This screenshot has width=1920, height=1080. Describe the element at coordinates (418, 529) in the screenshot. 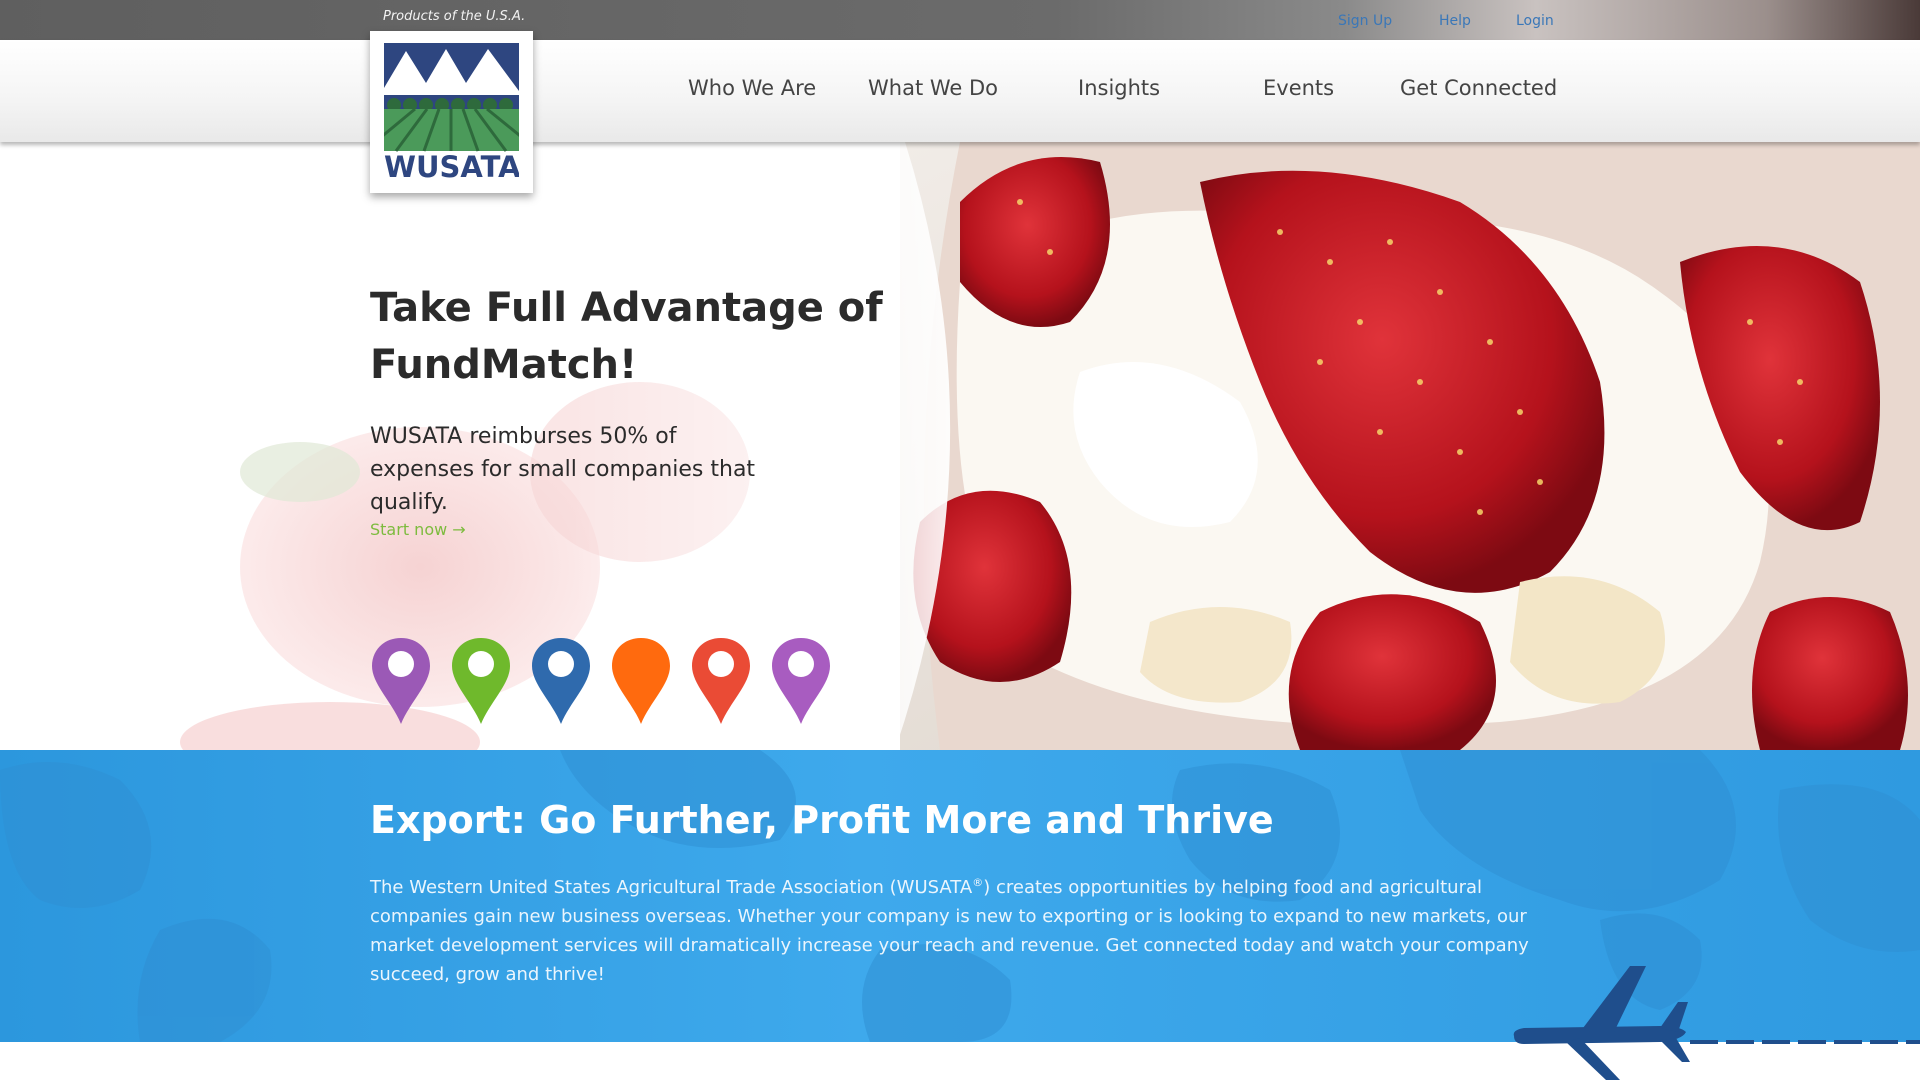

I see `start-now-link: Start now →` at that location.